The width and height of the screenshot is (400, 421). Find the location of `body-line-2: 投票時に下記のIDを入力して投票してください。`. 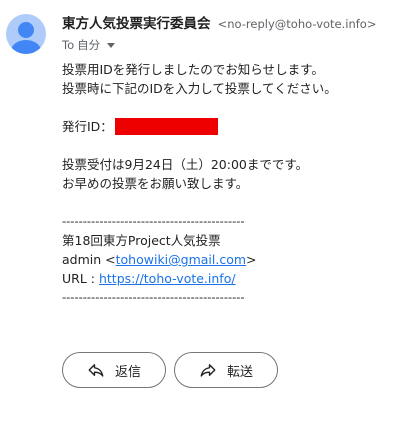

body-line-2: 投票時に下記のIDを入力して投票してください。 is located at coordinates (199, 88).